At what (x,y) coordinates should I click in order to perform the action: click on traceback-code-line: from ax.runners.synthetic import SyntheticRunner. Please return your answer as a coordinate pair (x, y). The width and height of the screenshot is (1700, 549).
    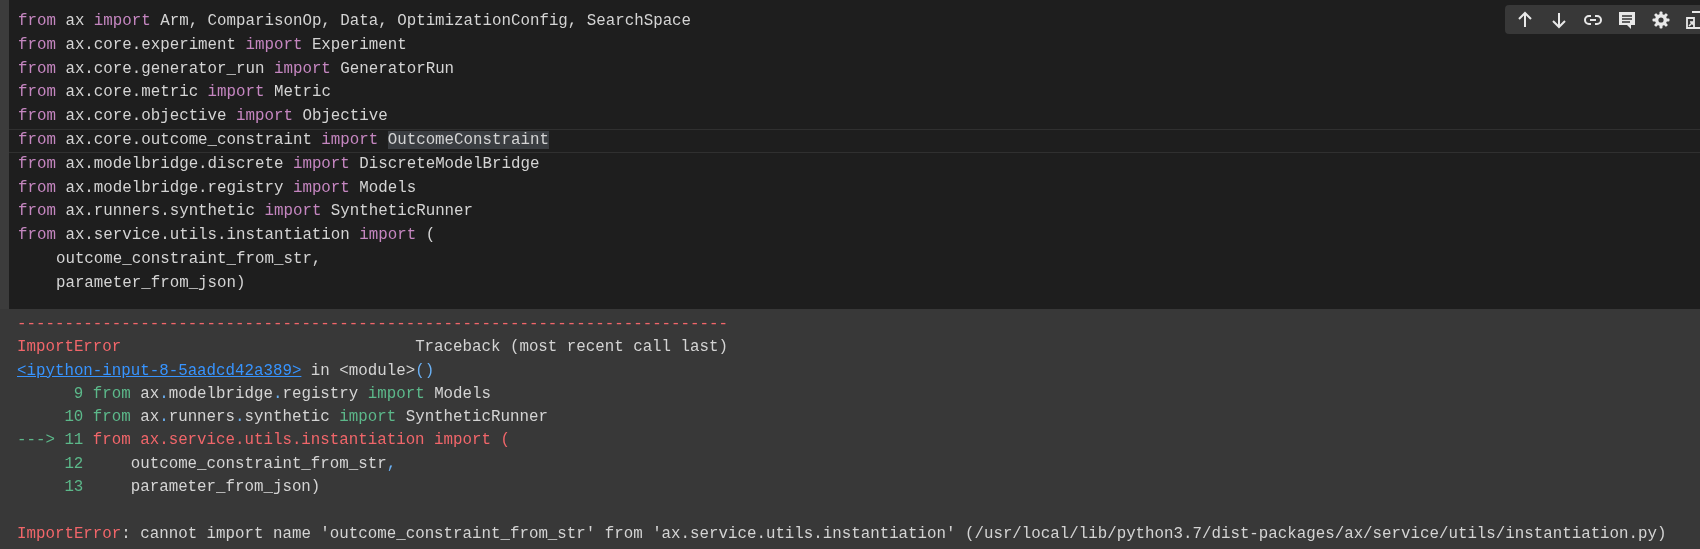
    Looking at the image, I should click on (320, 418).